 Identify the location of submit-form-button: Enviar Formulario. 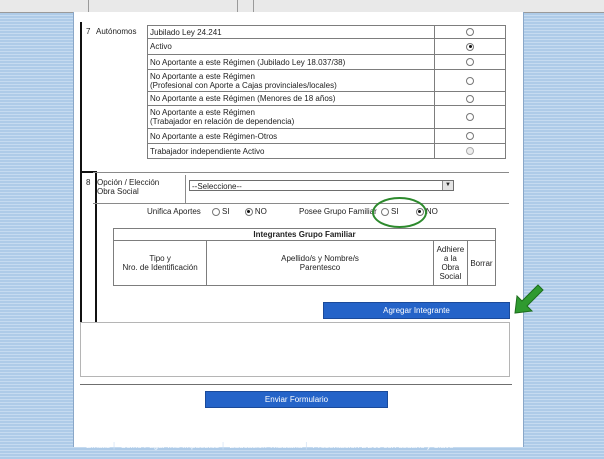
(296, 399).